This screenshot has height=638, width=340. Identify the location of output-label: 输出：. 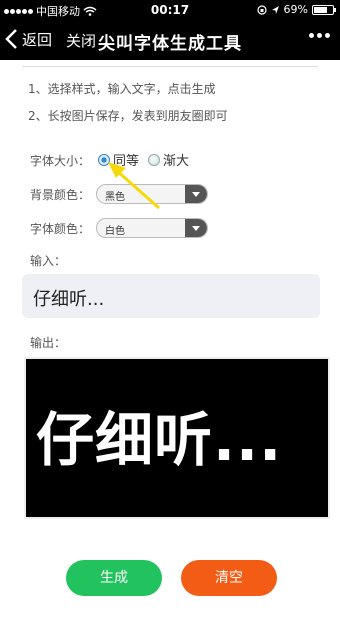
(48, 343).